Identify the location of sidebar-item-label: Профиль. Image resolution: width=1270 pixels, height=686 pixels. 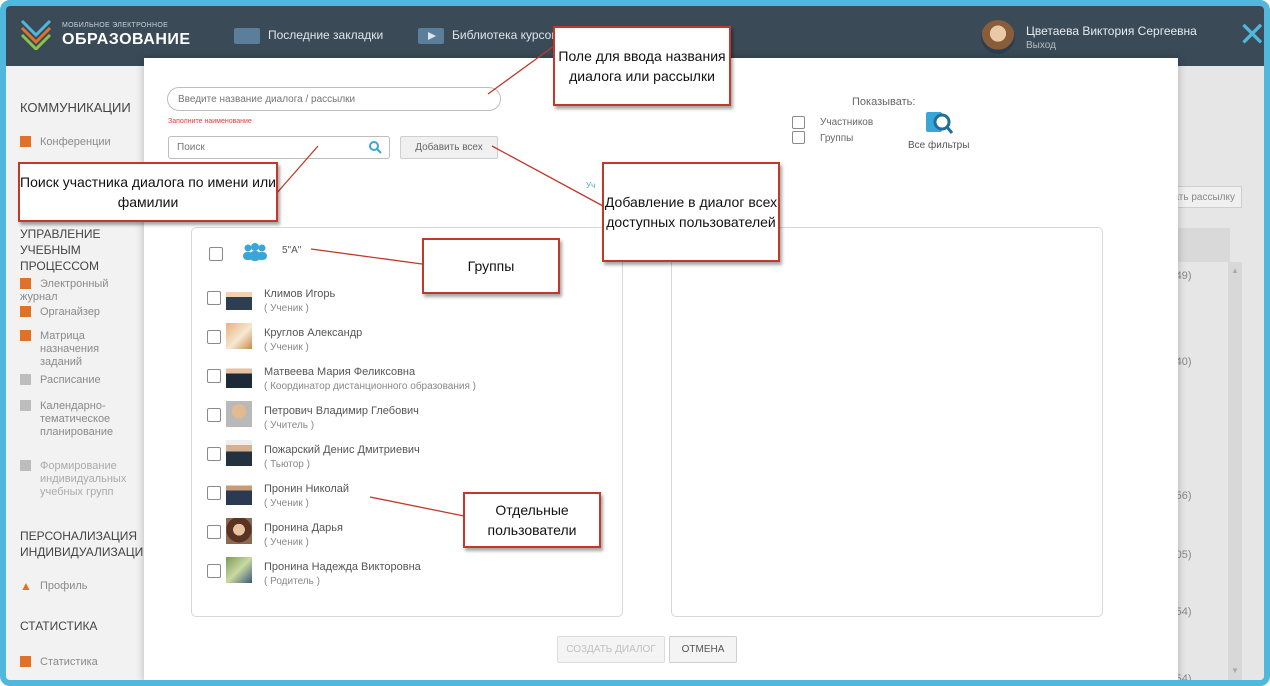
(64, 586).